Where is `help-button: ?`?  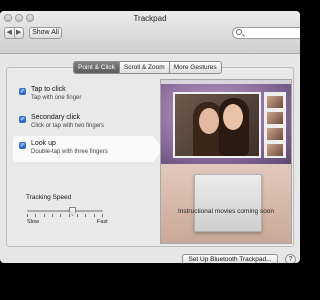 help-button: ? is located at coordinates (290, 258).